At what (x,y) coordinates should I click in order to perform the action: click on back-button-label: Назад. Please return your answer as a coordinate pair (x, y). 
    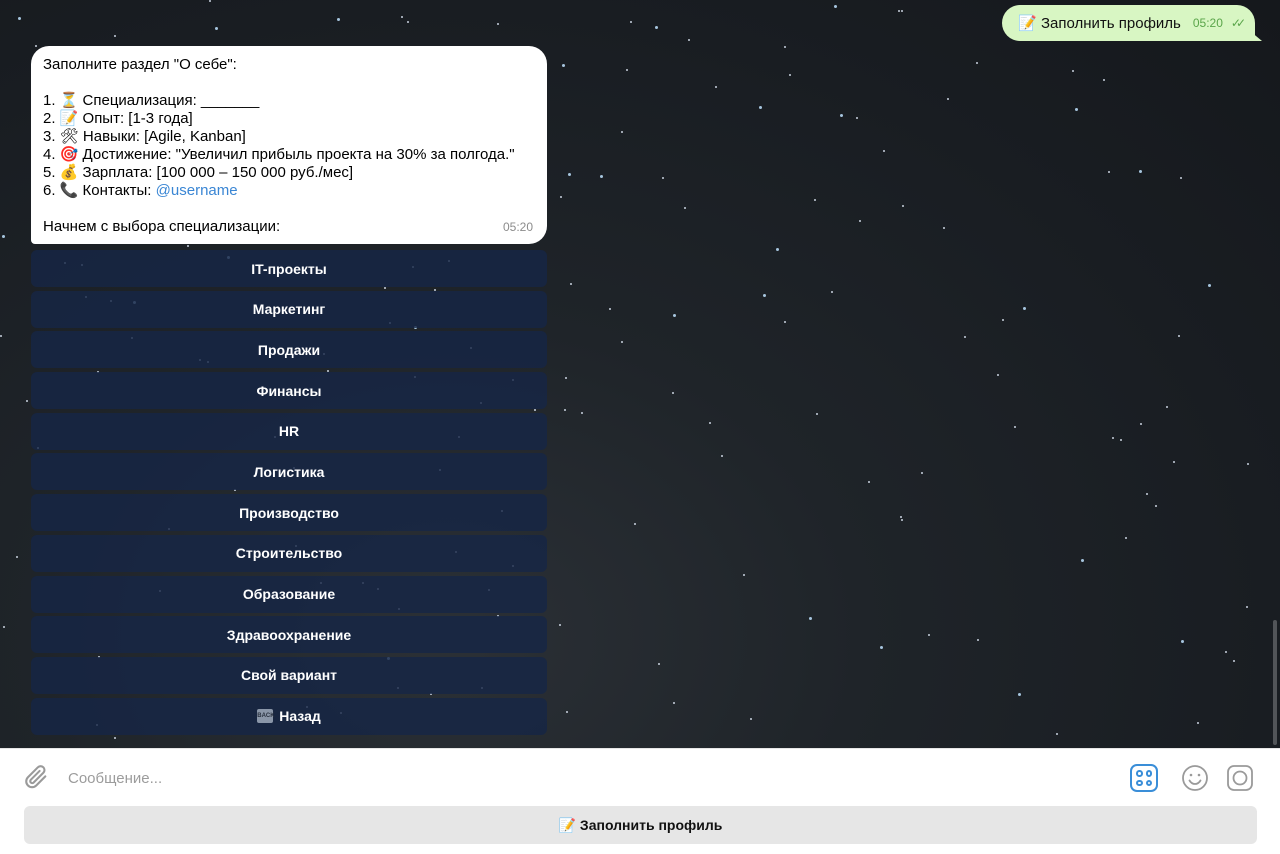
    Looking at the image, I should click on (300, 716).